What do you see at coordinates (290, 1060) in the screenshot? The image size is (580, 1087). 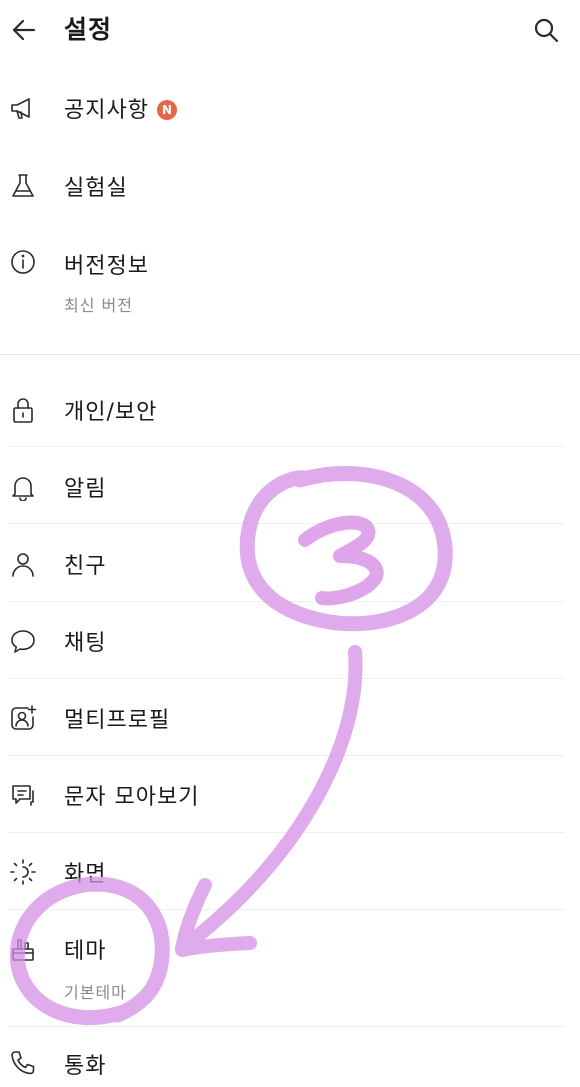 I see `menu-item-call: 통화` at bounding box center [290, 1060].